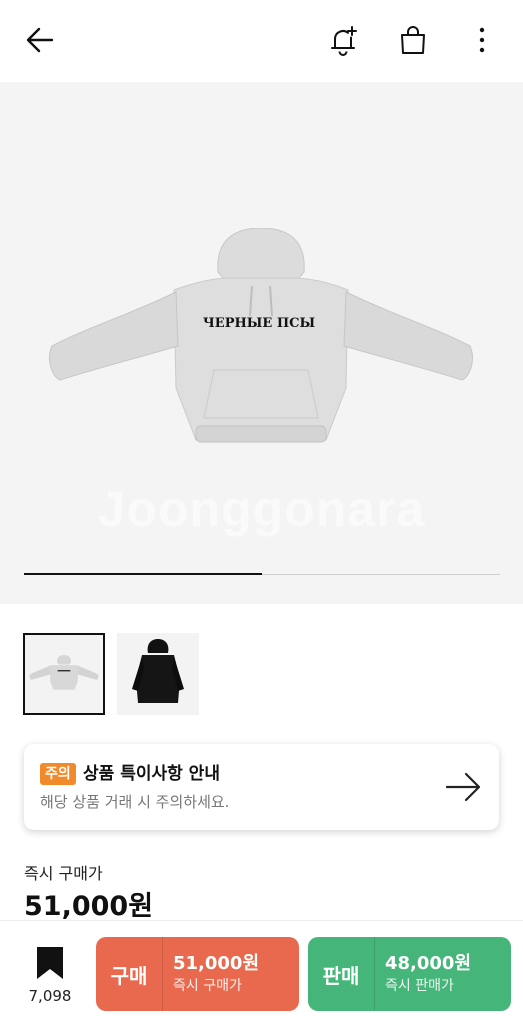  Describe the element at coordinates (216, 963) in the screenshot. I see `buy-button-price: 51,000원` at that location.